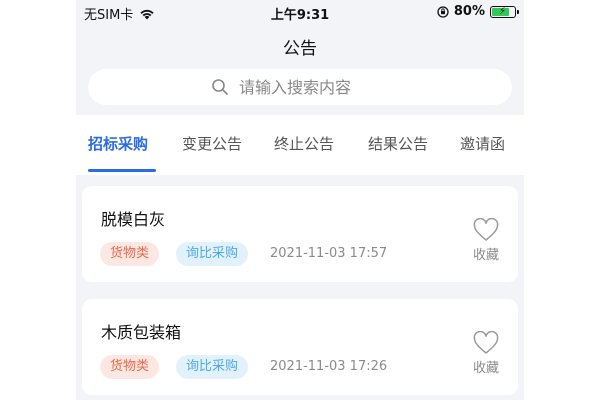 This screenshot has height=400, width=600. I want to click on active-tab-indicator, so click(122, 170).